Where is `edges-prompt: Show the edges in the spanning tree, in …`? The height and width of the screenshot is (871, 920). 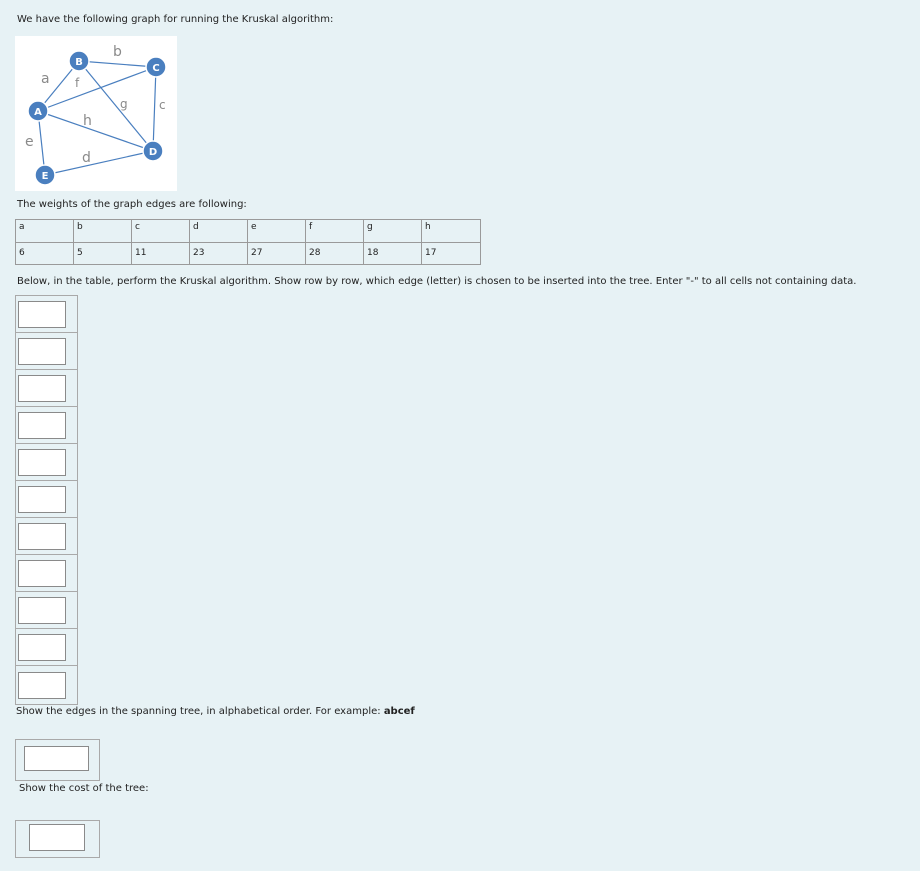
edges-prompt: Show the edges in the spanning tree, in … is located at coordinates (215, 711).